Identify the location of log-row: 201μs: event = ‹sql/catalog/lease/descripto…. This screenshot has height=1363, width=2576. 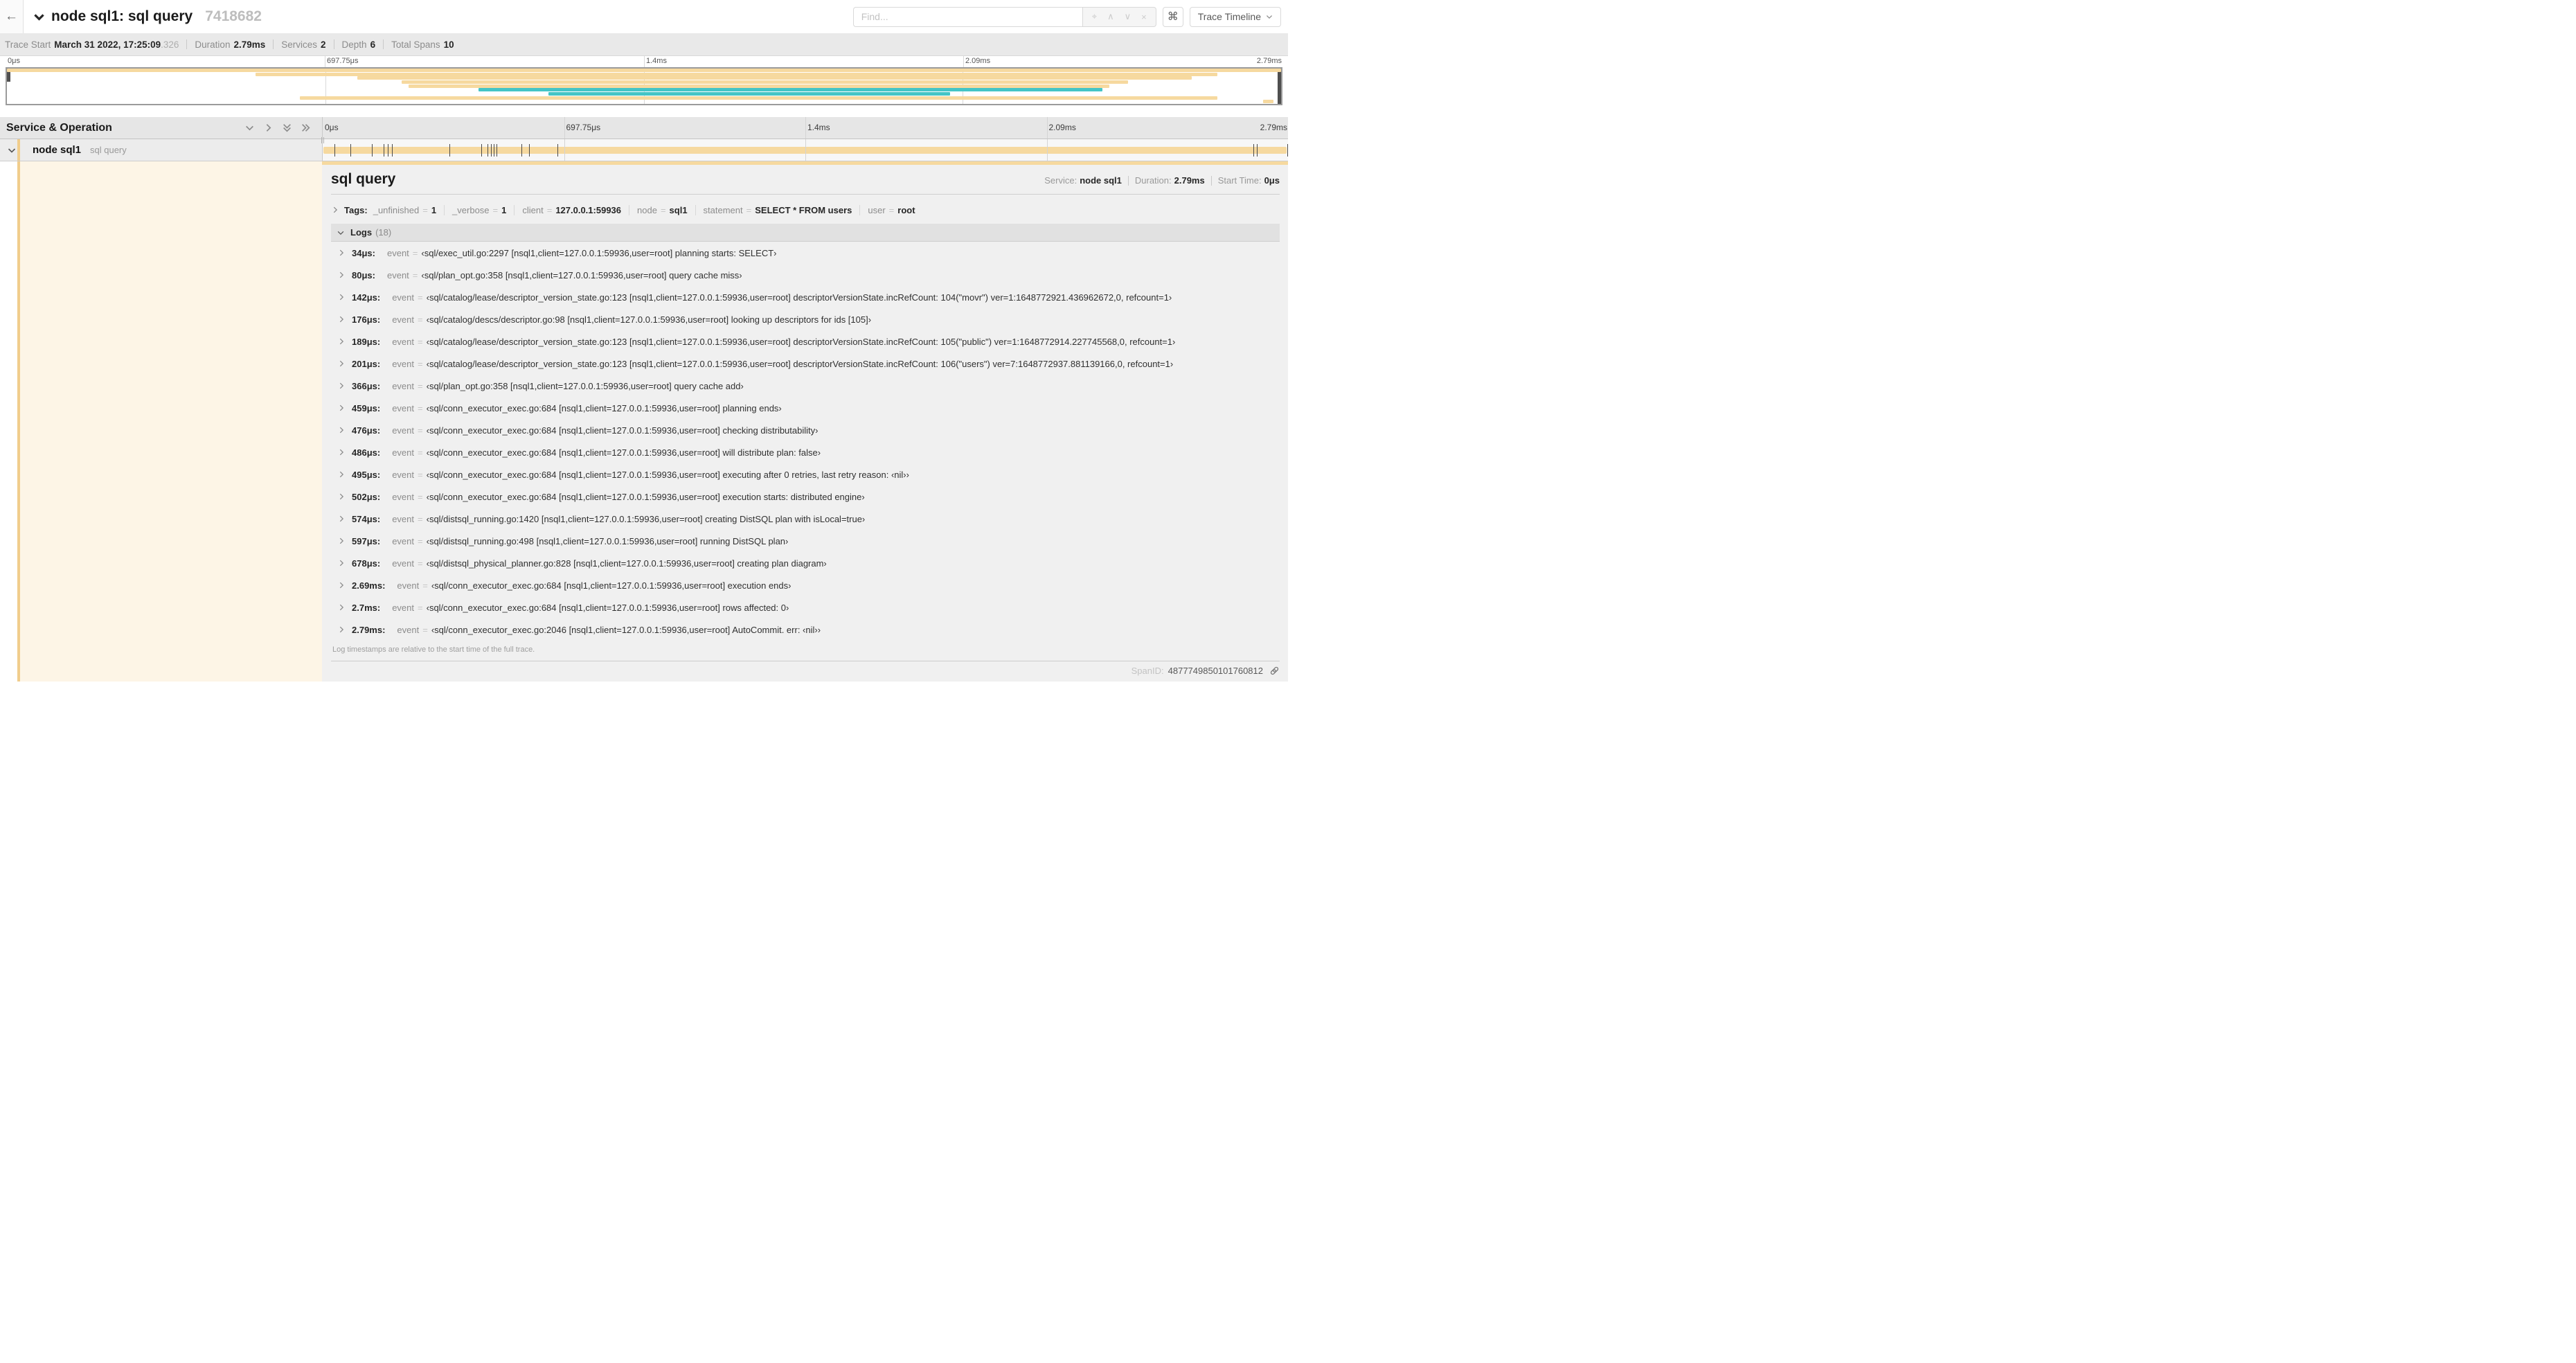
(806, 364).